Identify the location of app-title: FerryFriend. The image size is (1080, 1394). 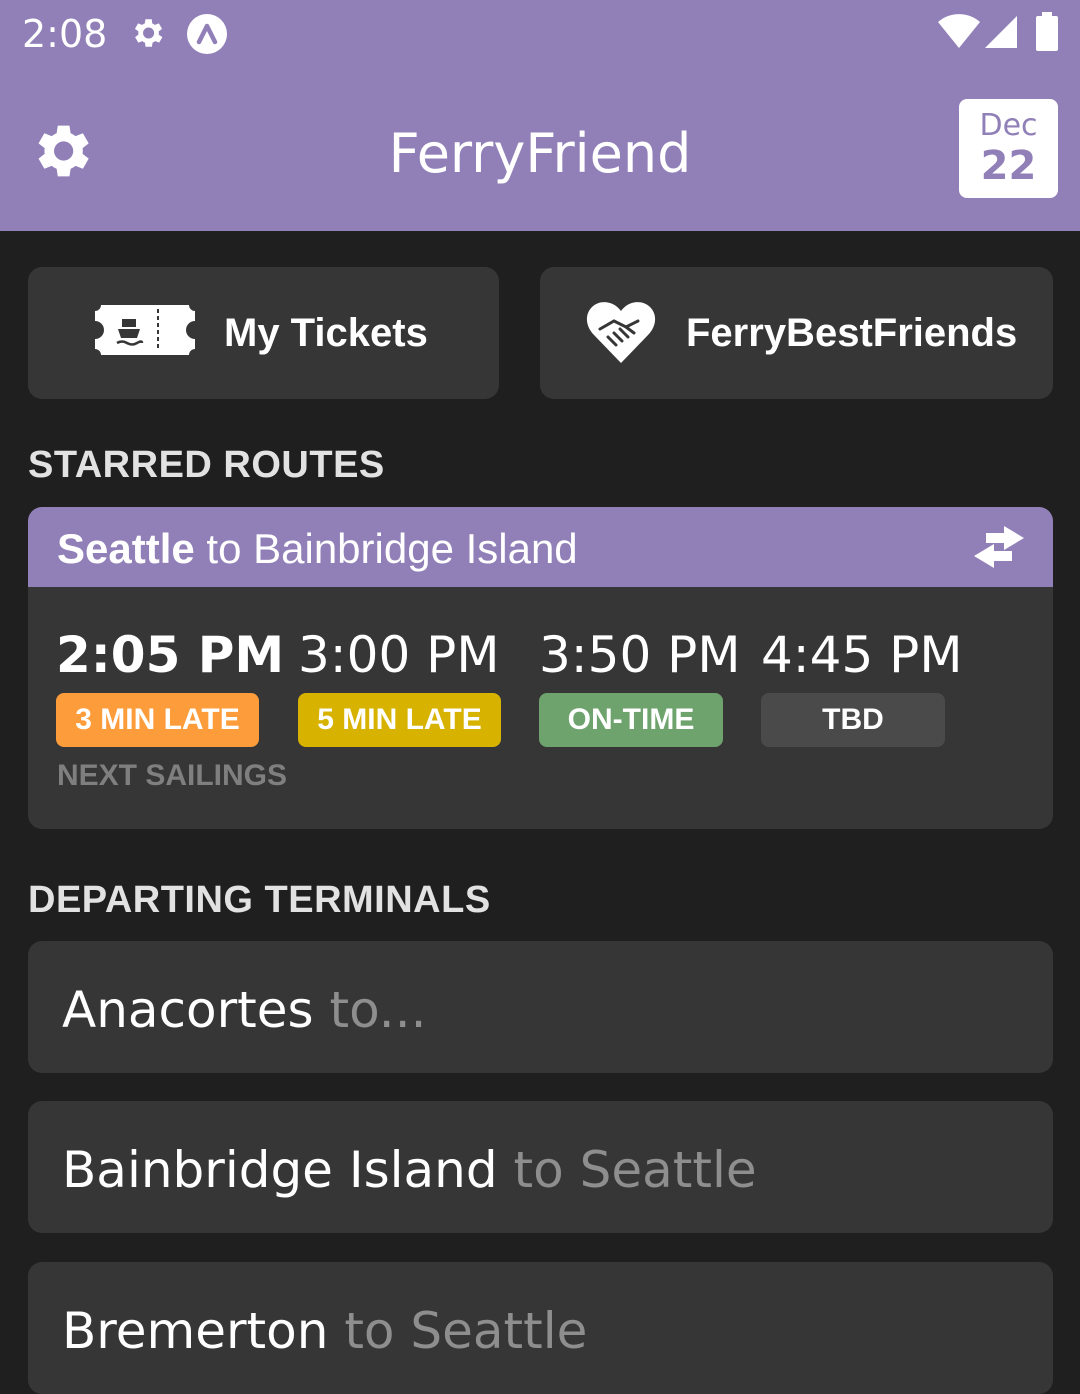
(540, 153).